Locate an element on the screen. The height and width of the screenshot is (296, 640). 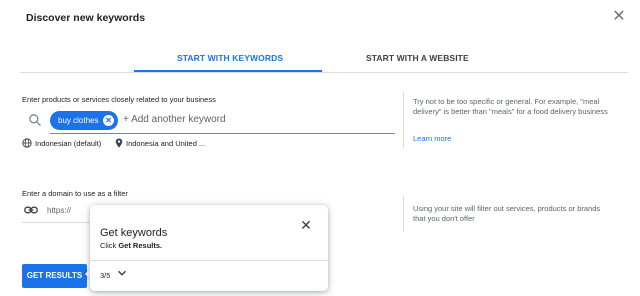
dialog-title: Discover new keywords is located at coordinates (86, 18).